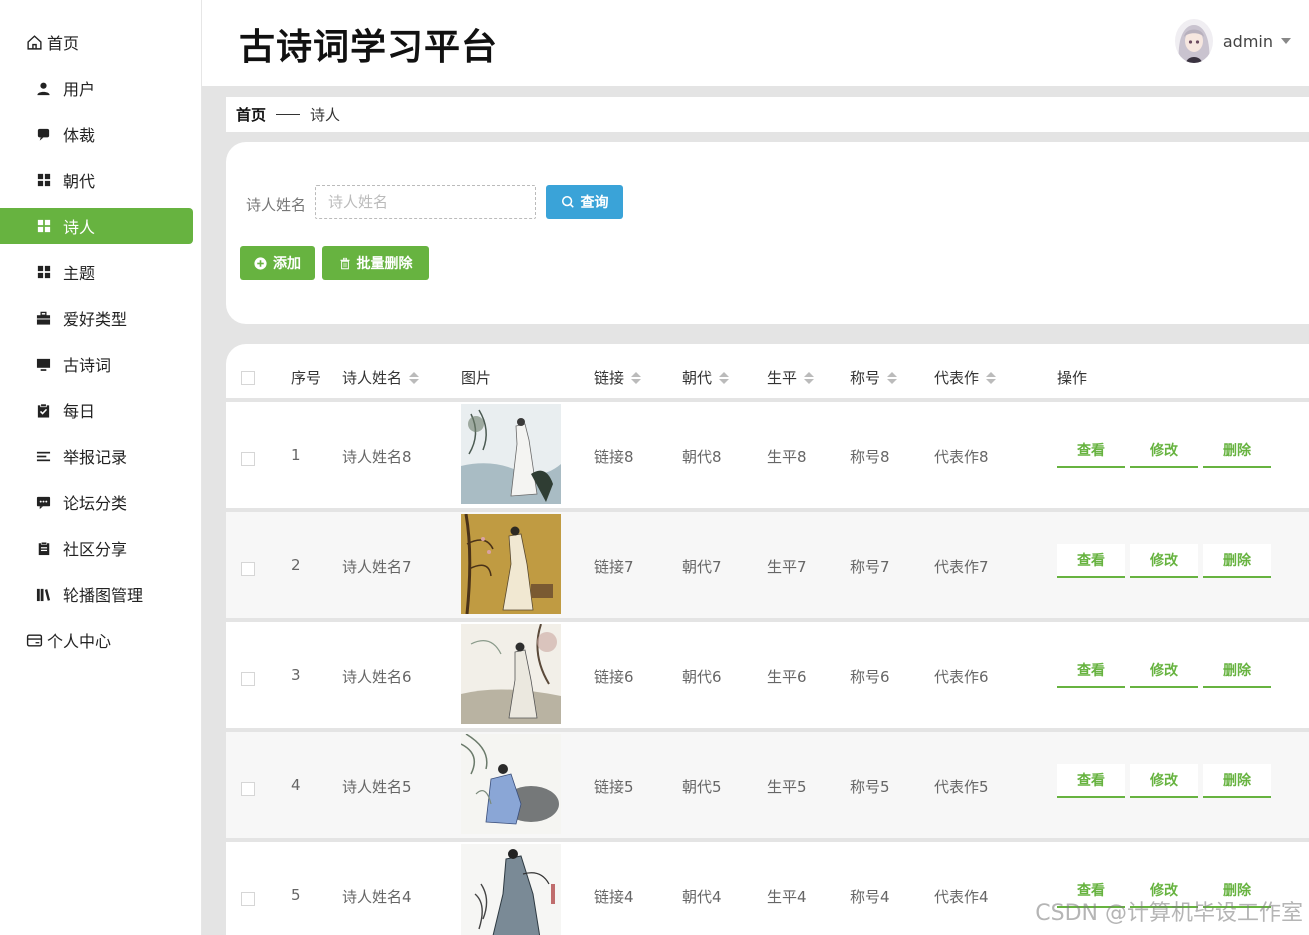 This screenshot has width=1309, height=935. Describe the element at coordinates (79, 227) in the screenshot. I see `sidebar-item-label: 诗人` at that location.